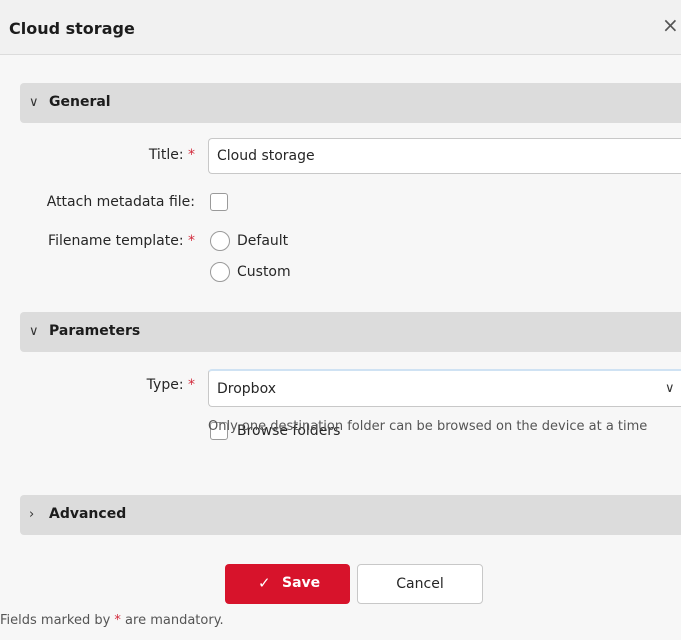  I want to click on chevron-right-icon: ›, so click(32, 514).